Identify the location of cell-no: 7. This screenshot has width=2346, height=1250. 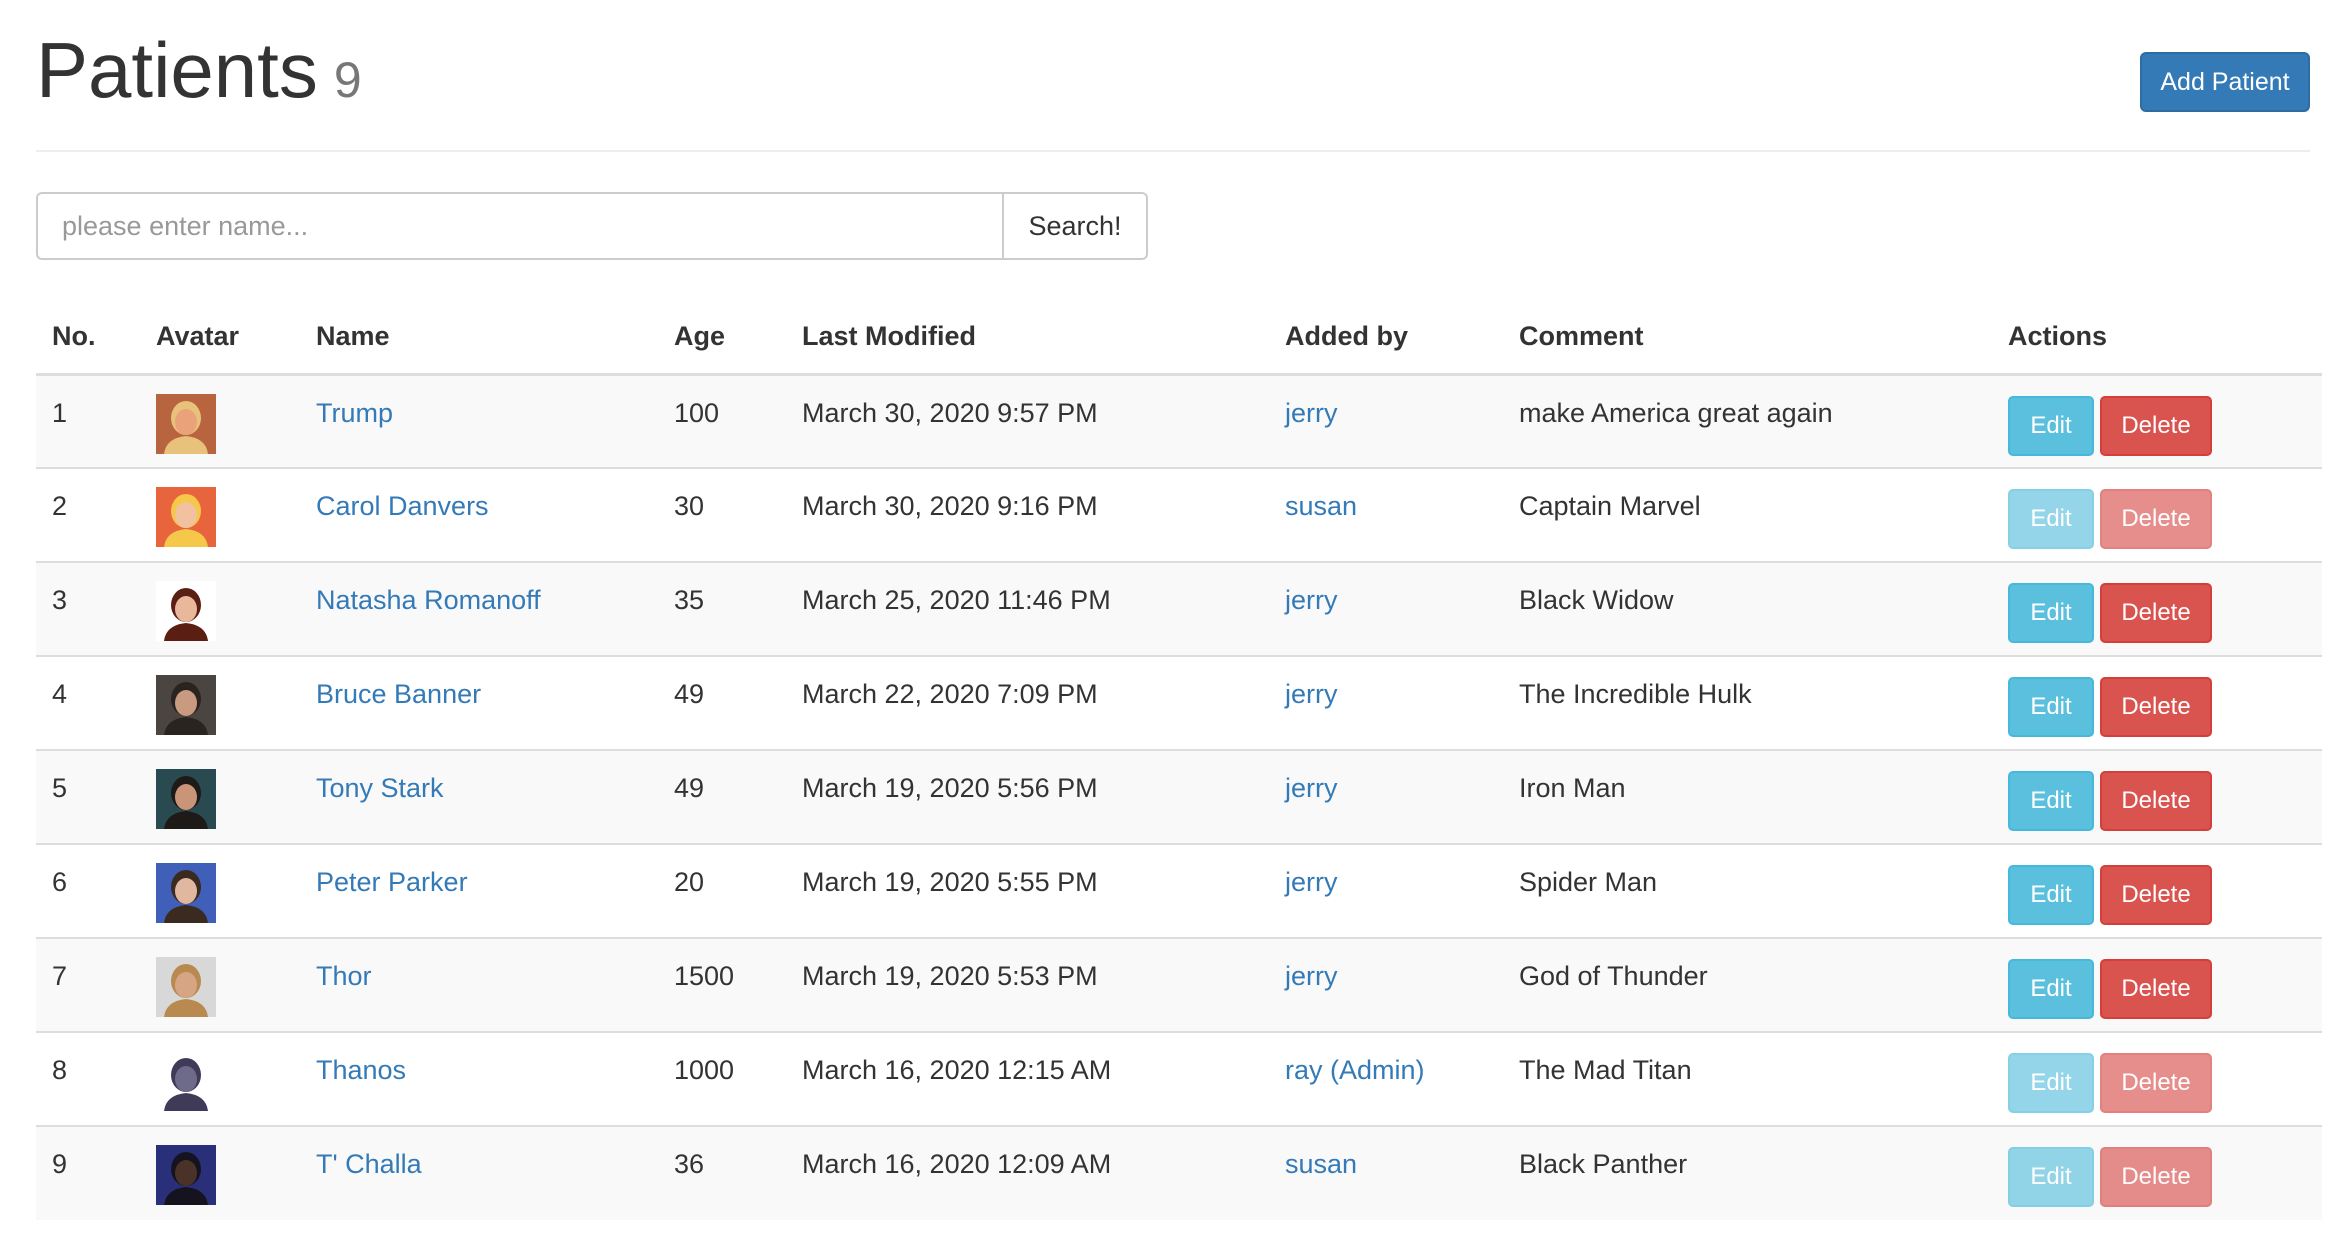
(88, 984).